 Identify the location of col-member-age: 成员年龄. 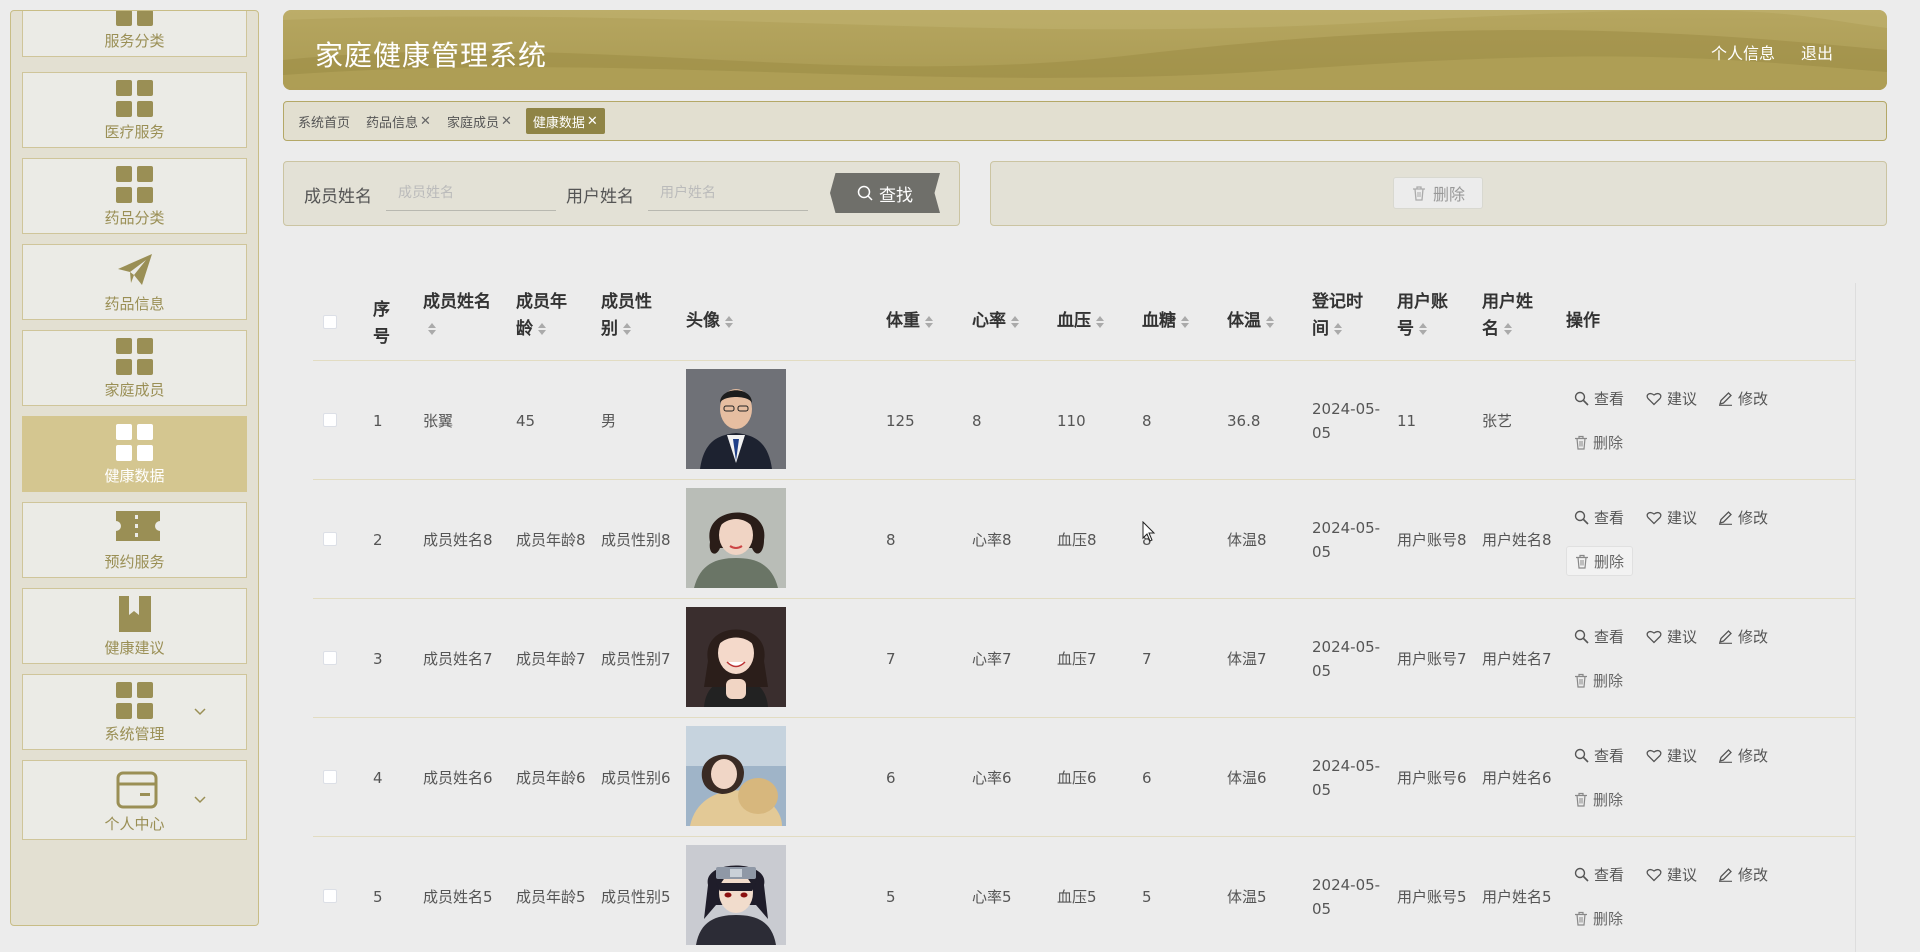
(548, 316).